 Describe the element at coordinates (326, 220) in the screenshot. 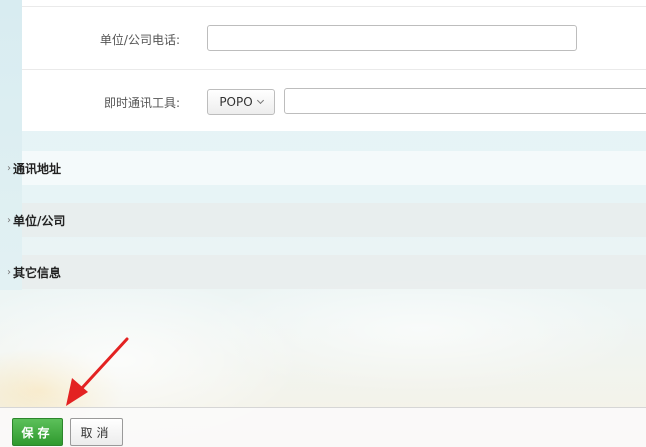

I see `section-company: › 单位/公司` at that location.